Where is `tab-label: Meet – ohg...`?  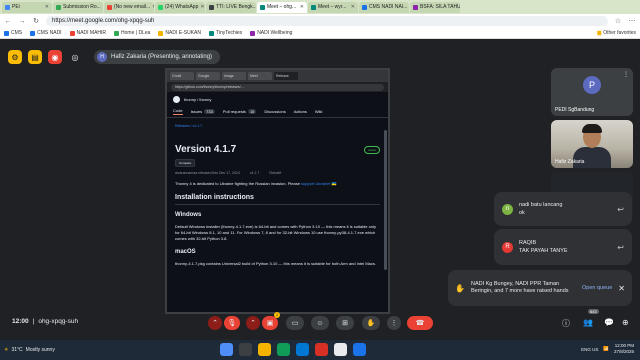 tab-label: Meet – ohg... is located at coordinates (282, 7).